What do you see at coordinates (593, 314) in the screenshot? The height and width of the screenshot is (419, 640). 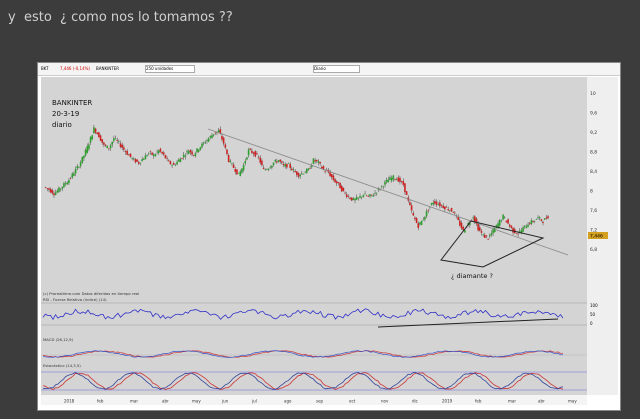 I see `rsi-scale-50: 50` at bounding box center [593, 314].